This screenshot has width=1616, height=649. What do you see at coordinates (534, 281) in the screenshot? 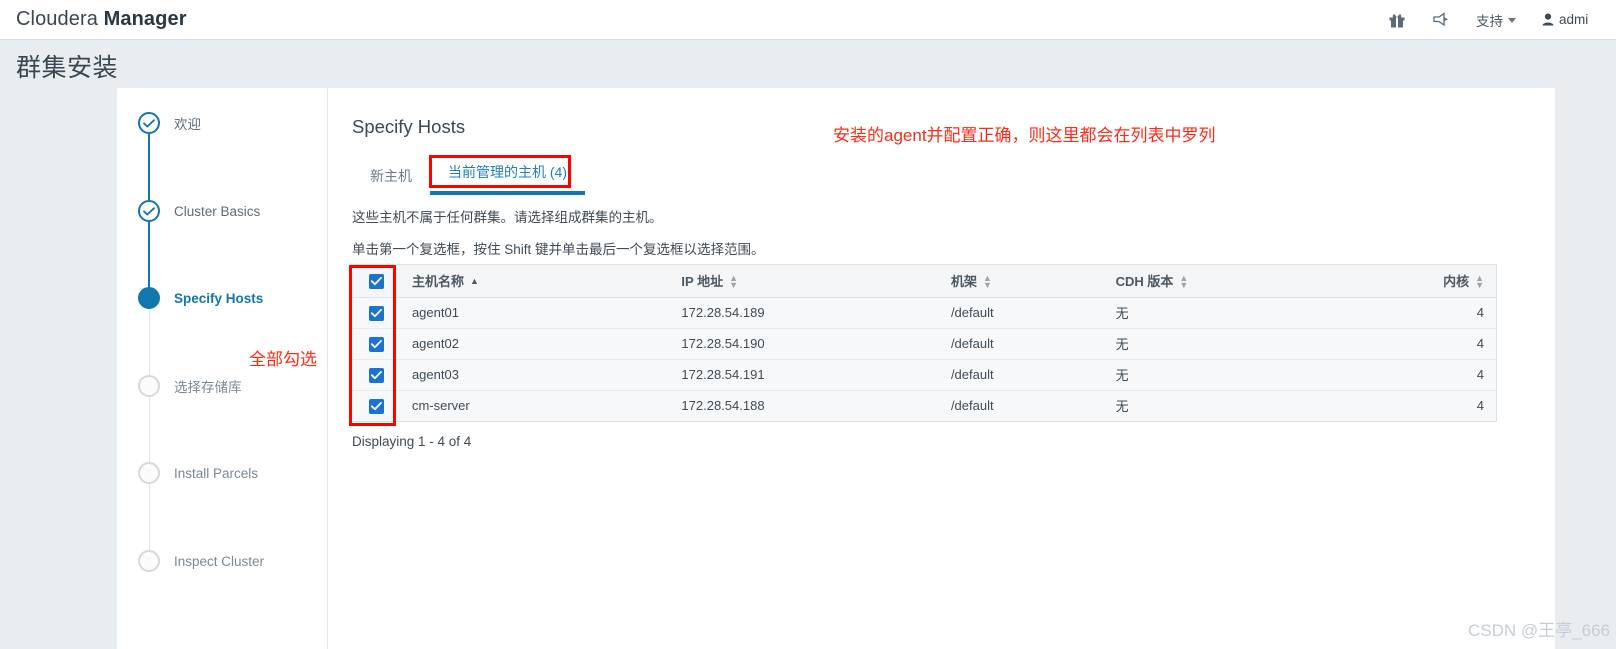
I see `header-hostname: 主机名称 ▲` at bounding box center [534, 281].